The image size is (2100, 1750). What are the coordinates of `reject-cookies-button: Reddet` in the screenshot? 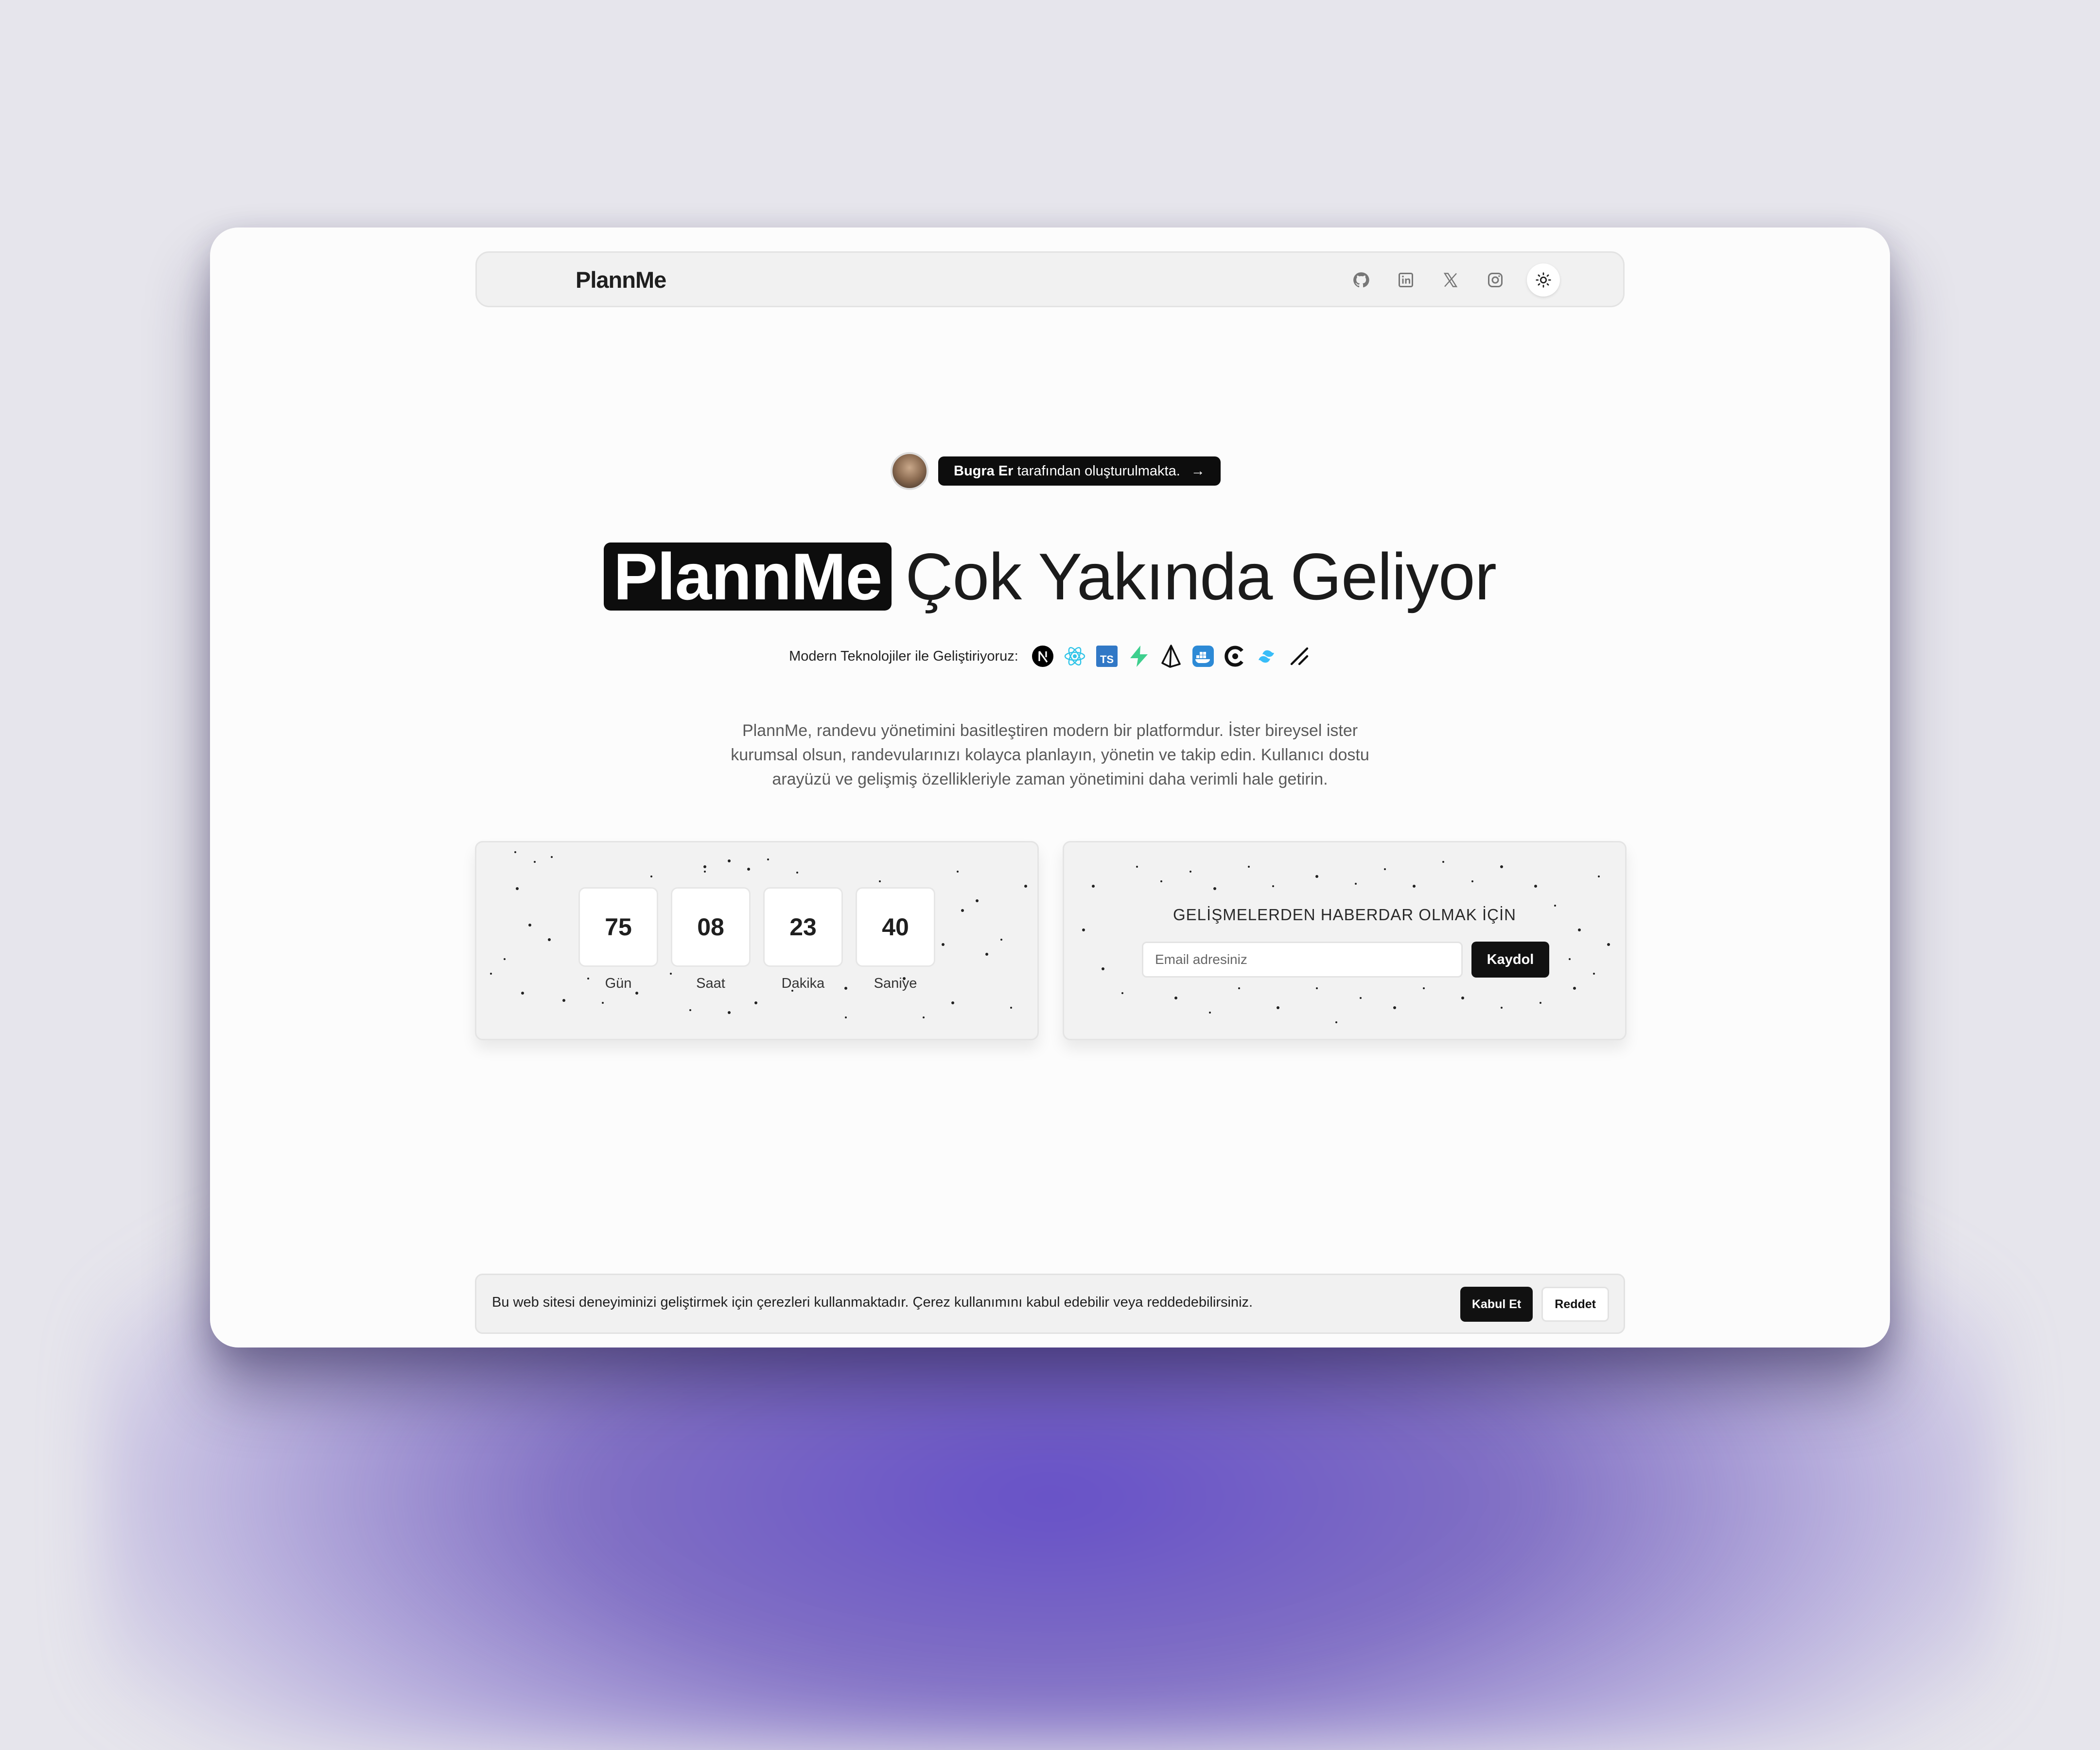 It's located at (1575, 1304).